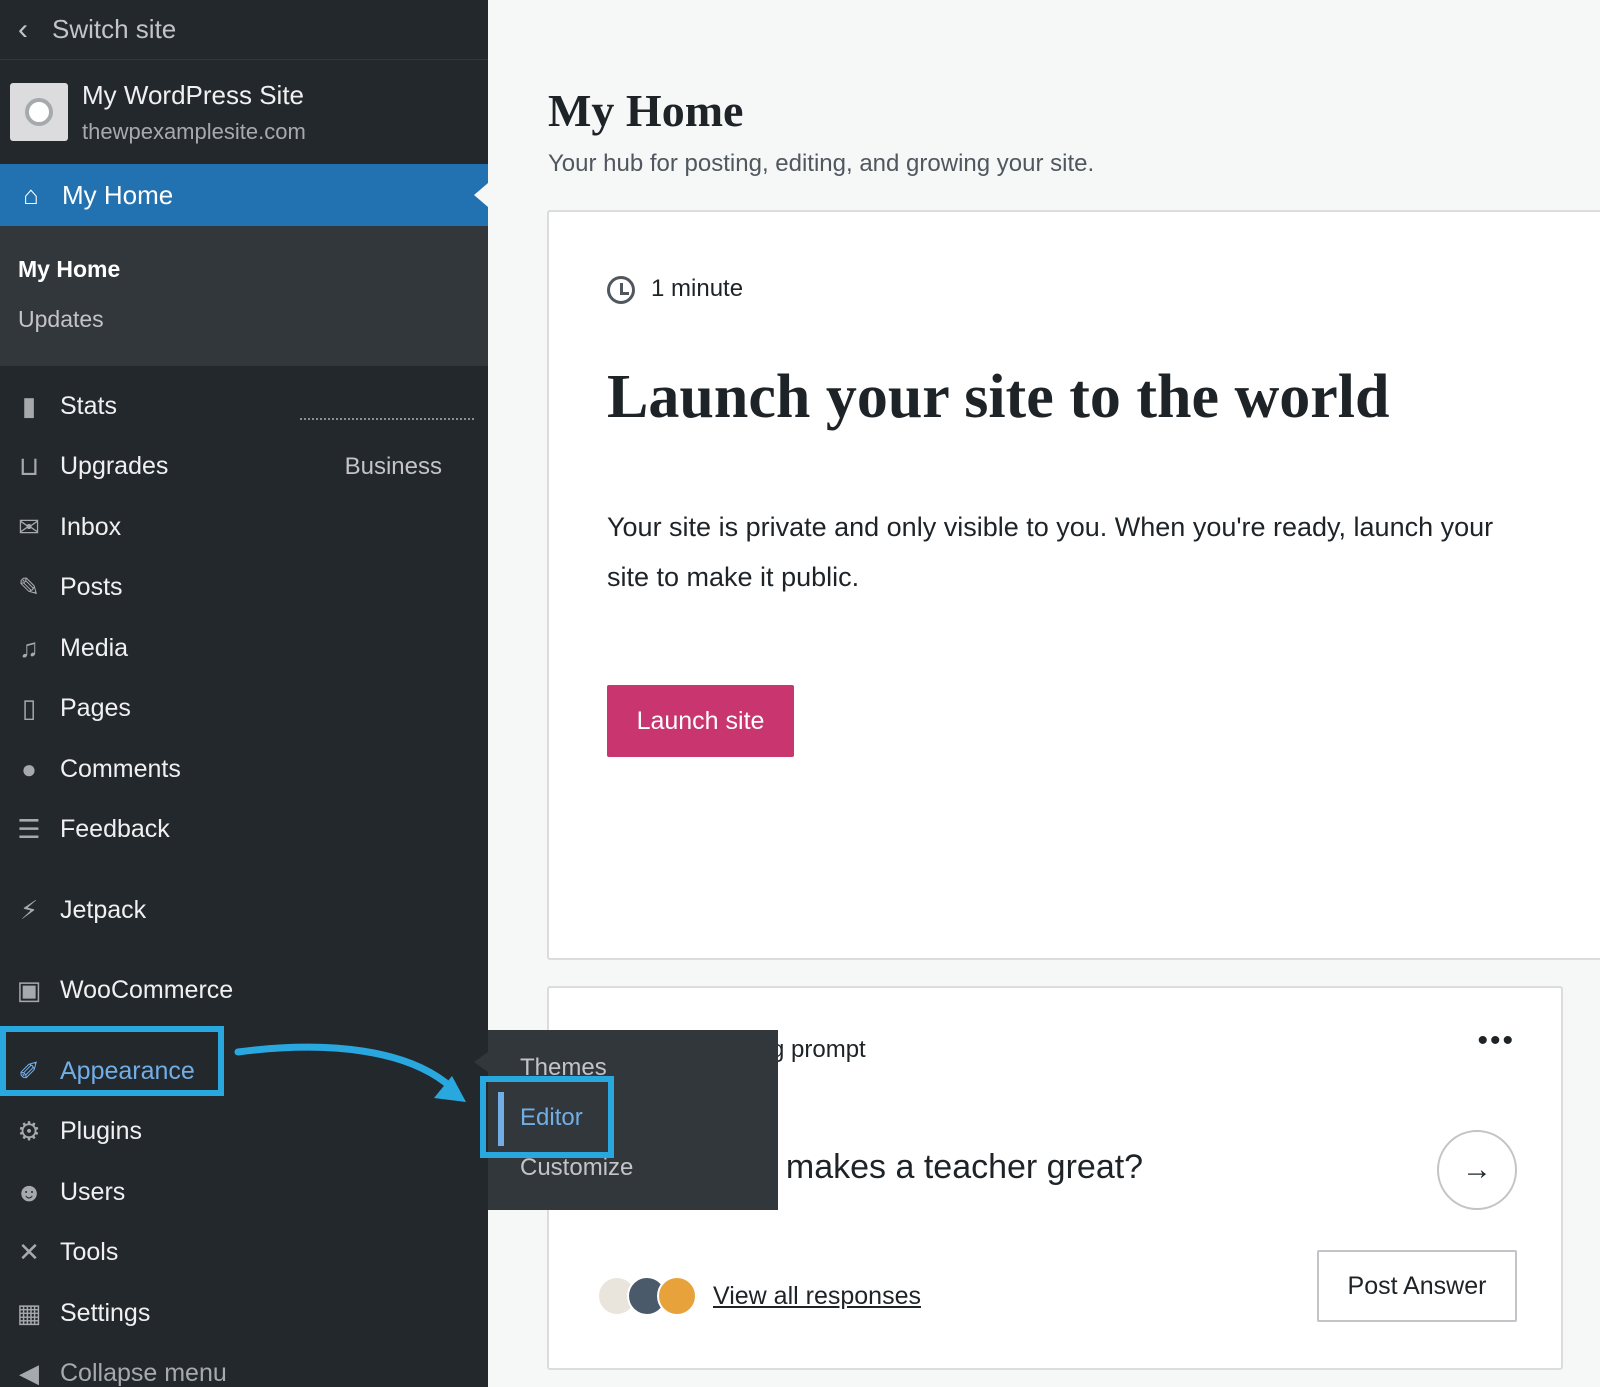 This screenshot has height=1387, width=1600. I want to click on sidebar-item-comments: ● Comments, so click(244, 769).